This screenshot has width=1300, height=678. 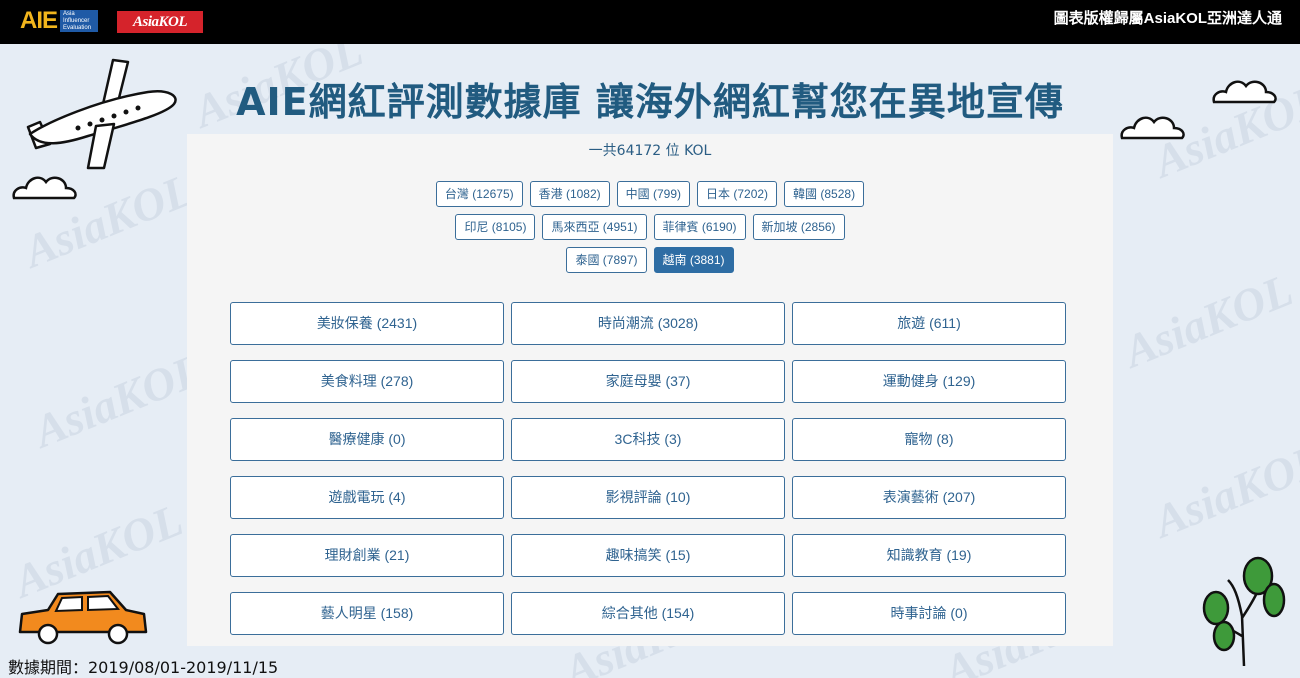 I want to click on category-button-health: 醫療健康 (0), so click(x=367, y=439).